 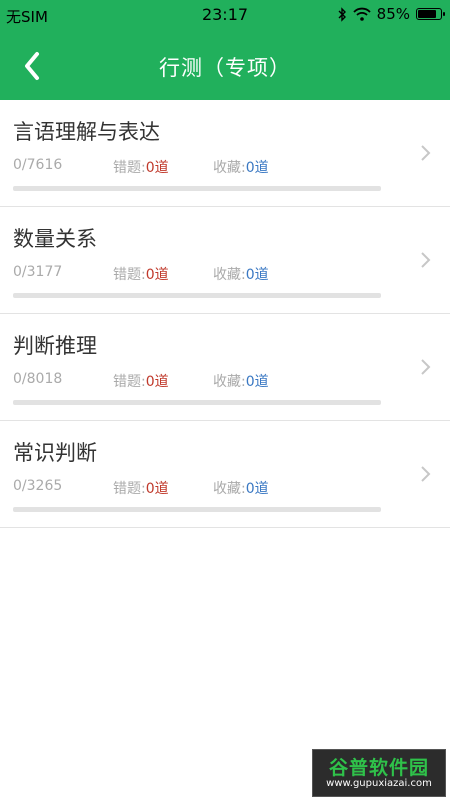 I want to click on item-progress: 0/3265, so click(x=38, y=486).